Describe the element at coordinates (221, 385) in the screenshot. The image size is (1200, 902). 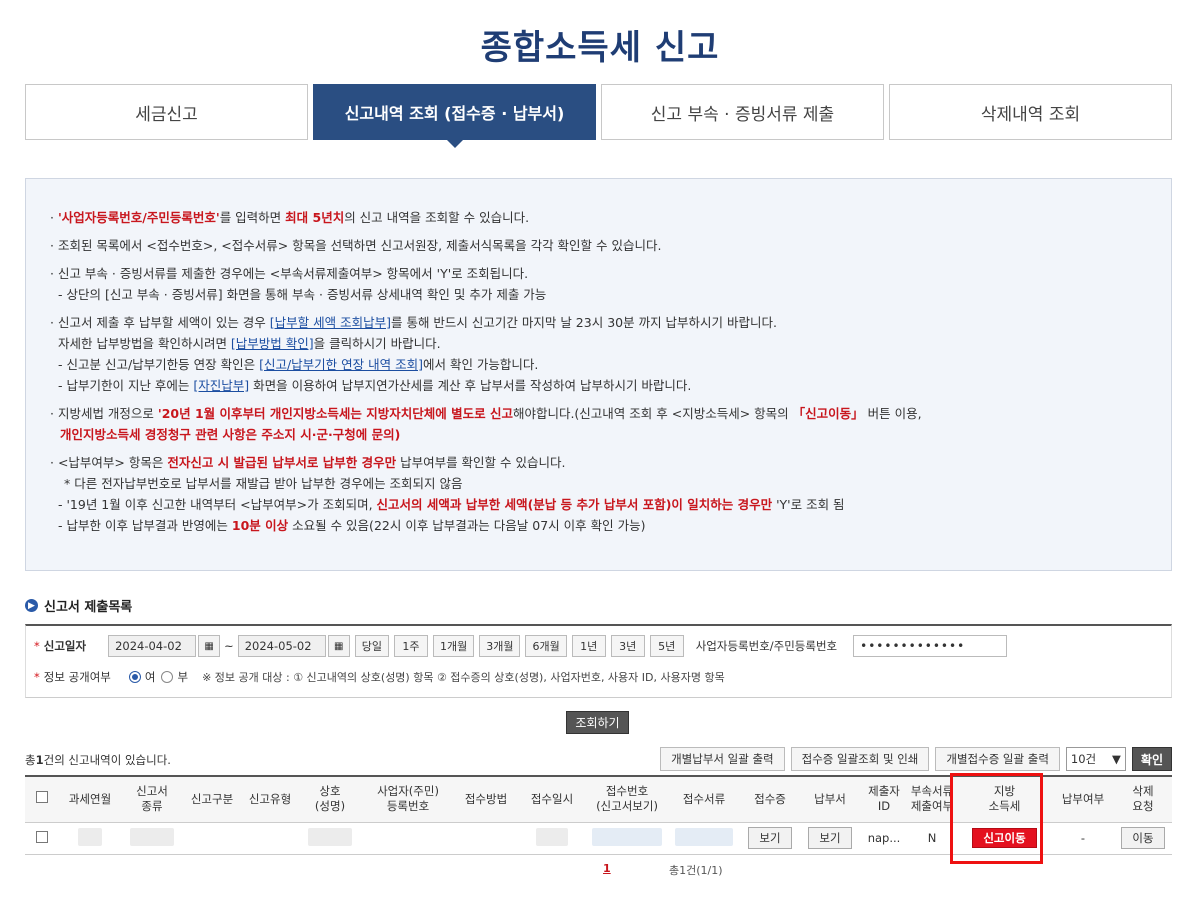
I see `link-self-pay: [자진납부]` at that location.